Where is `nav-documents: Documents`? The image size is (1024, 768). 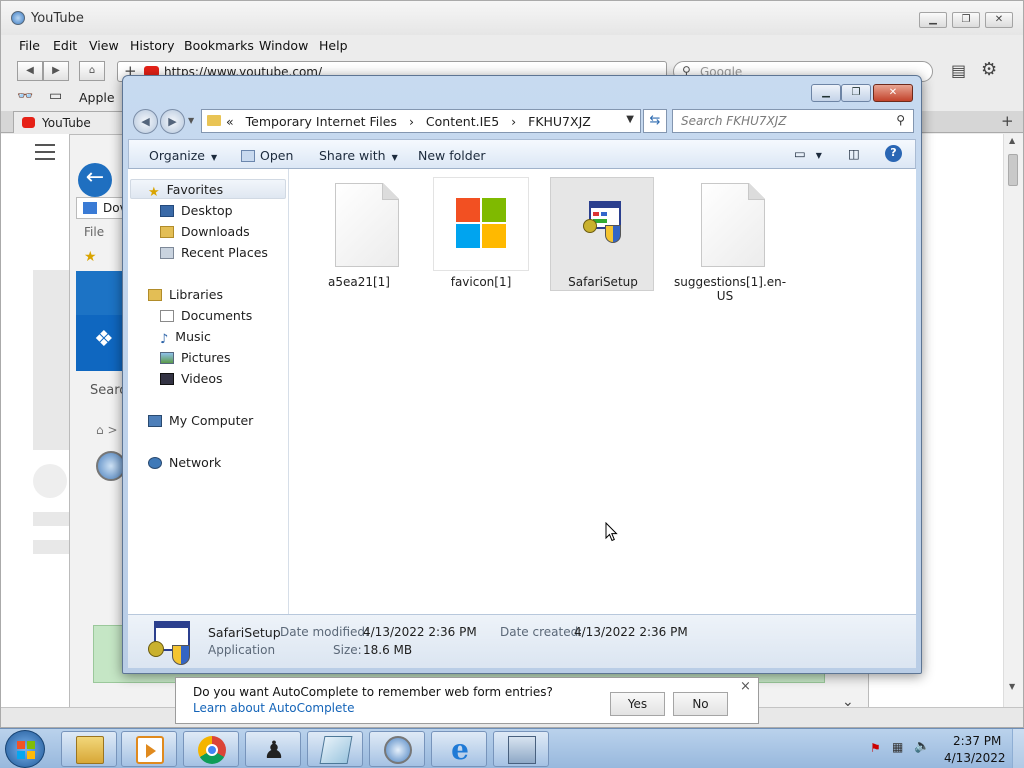
nav-documents: Documents is located at coordinates (206, 317).